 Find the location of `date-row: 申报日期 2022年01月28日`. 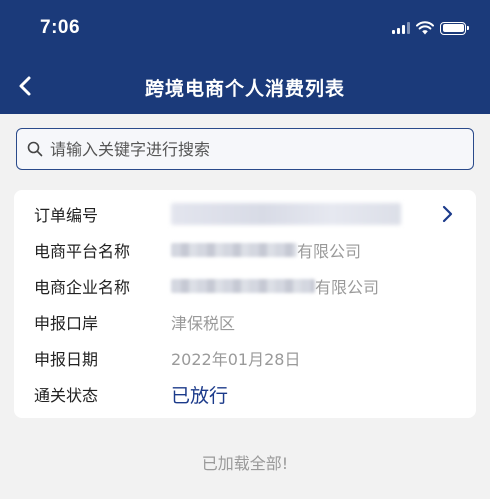

date-row: 申报日期 2022年01月28日 is located at coordinates (245, 358).